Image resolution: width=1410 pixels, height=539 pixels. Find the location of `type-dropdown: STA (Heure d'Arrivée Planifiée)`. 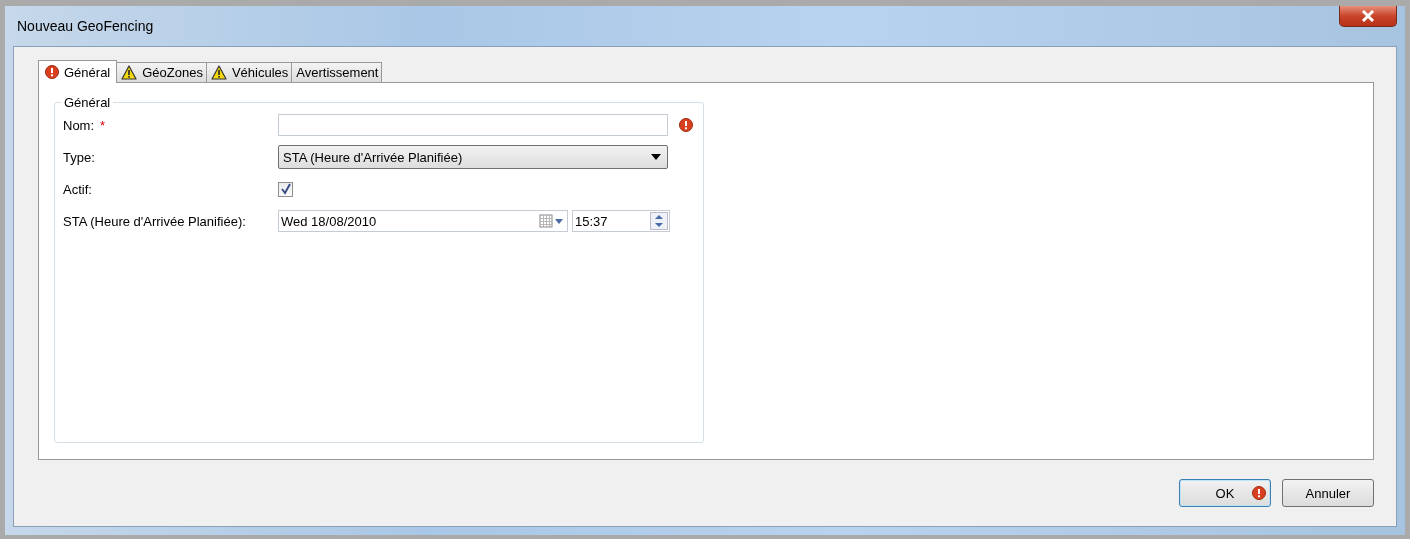

type-dropdown: STA (Heure d'Arrivée Planifiée) is located at coordinates (473, 157).